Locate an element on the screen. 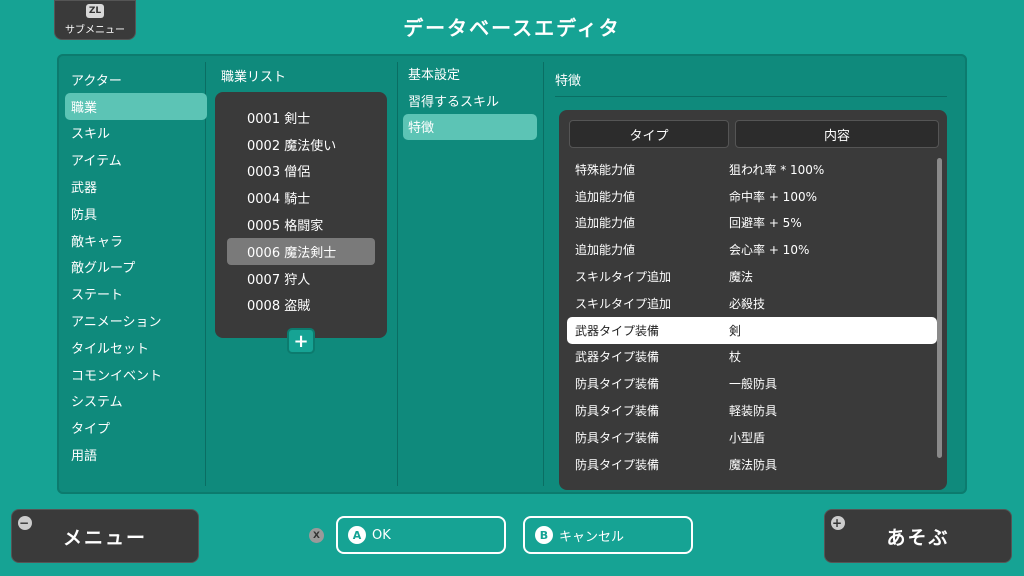 This screenshot has height=576, width=1024. class-list-item: 0008 盗賊 is located at coordinates (301, 305).